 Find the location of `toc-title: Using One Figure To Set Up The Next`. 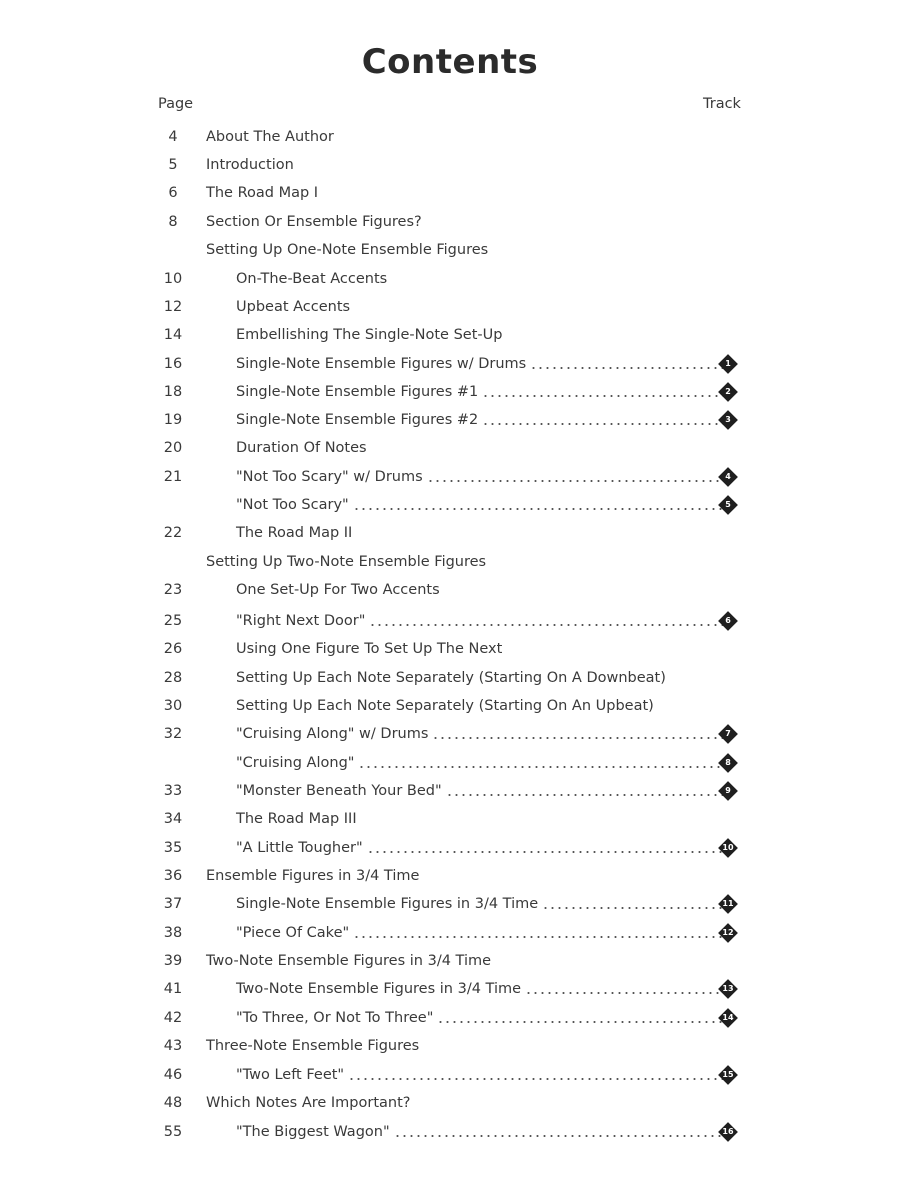

toc-title: Using One Figure To Set Up The Next is located at coordinates (369, 649).